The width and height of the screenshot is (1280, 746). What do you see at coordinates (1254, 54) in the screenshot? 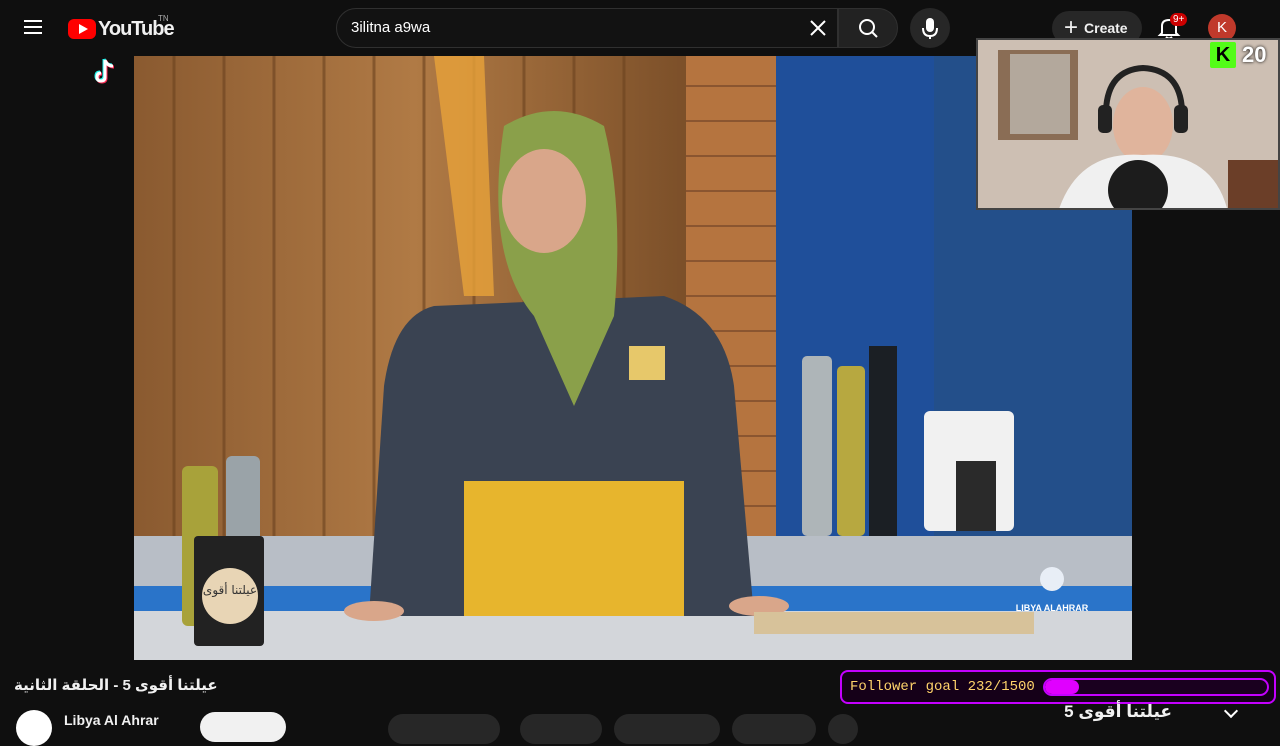
I see `kick-viewer-count: 20` at bounding box center [1254, 54].